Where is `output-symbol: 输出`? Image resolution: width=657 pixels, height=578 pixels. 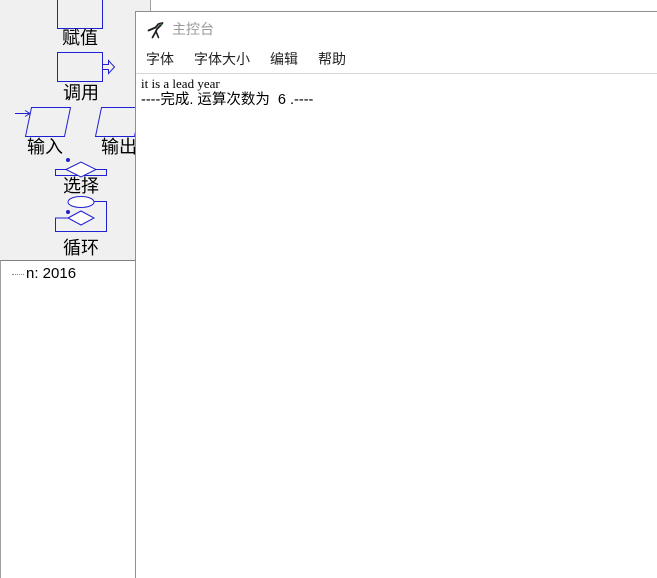 output-symbol: 输出 is located at coordinates (118, 133).